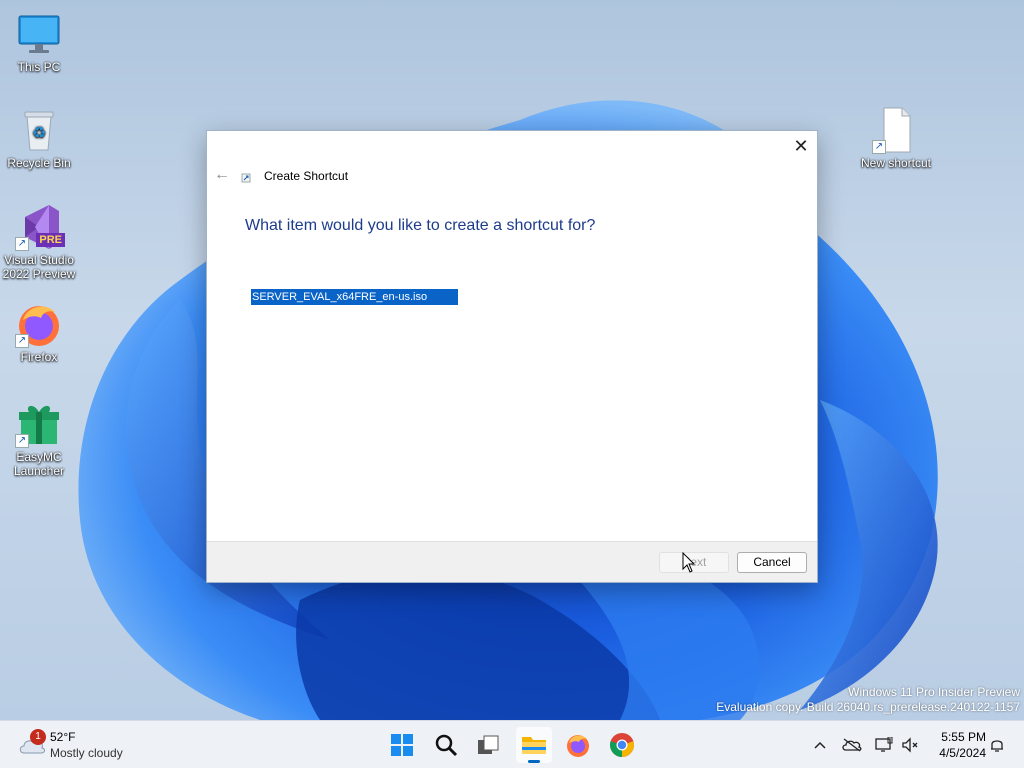 The height and width of the screenshot is (768, 1024). Describe the element at coordinates (772, 562) in the screenshot. I see `cancel-button: Cancel` at that location.